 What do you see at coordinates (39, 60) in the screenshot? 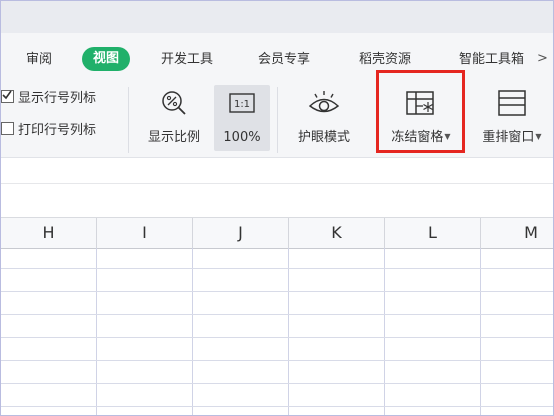
I see `tab-review: 审阅` at bounding box center [39, 60].